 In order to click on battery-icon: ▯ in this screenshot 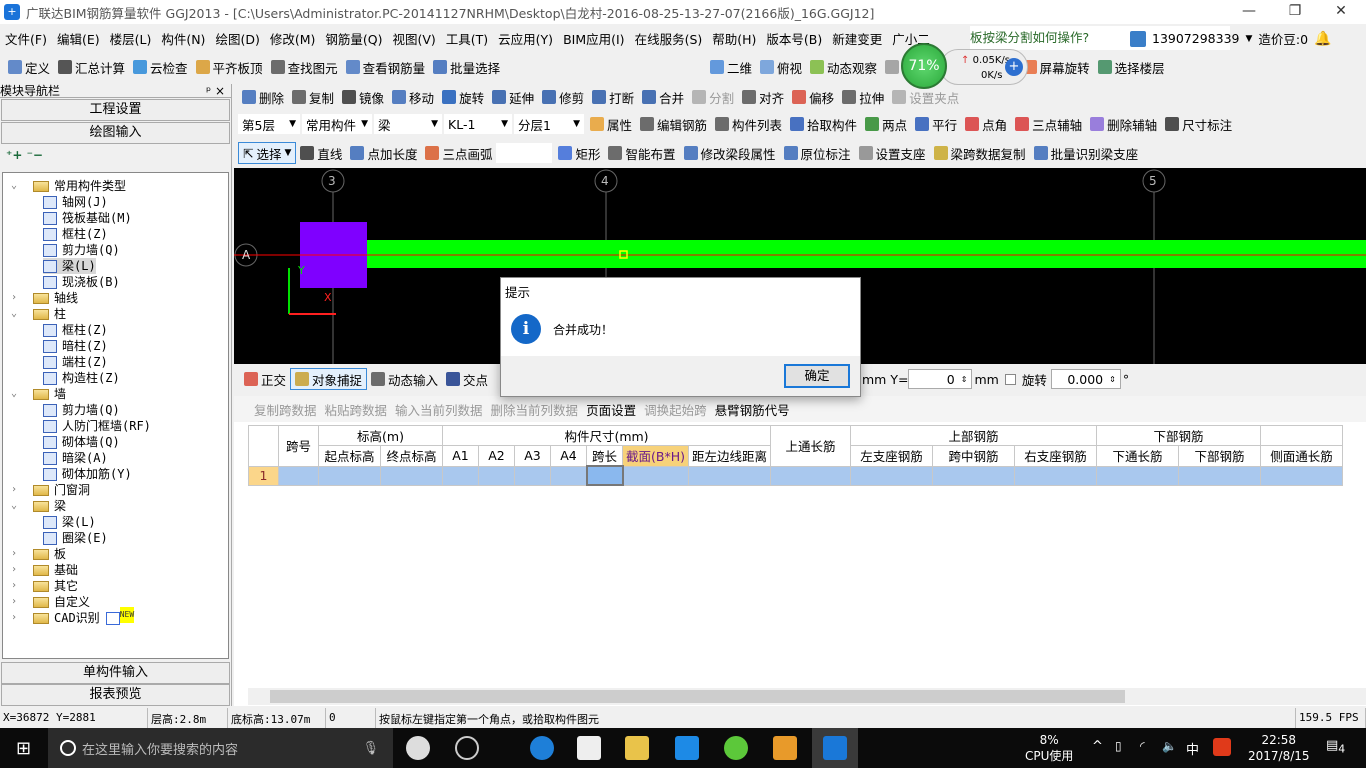, I will do `click(1118, 746)`.